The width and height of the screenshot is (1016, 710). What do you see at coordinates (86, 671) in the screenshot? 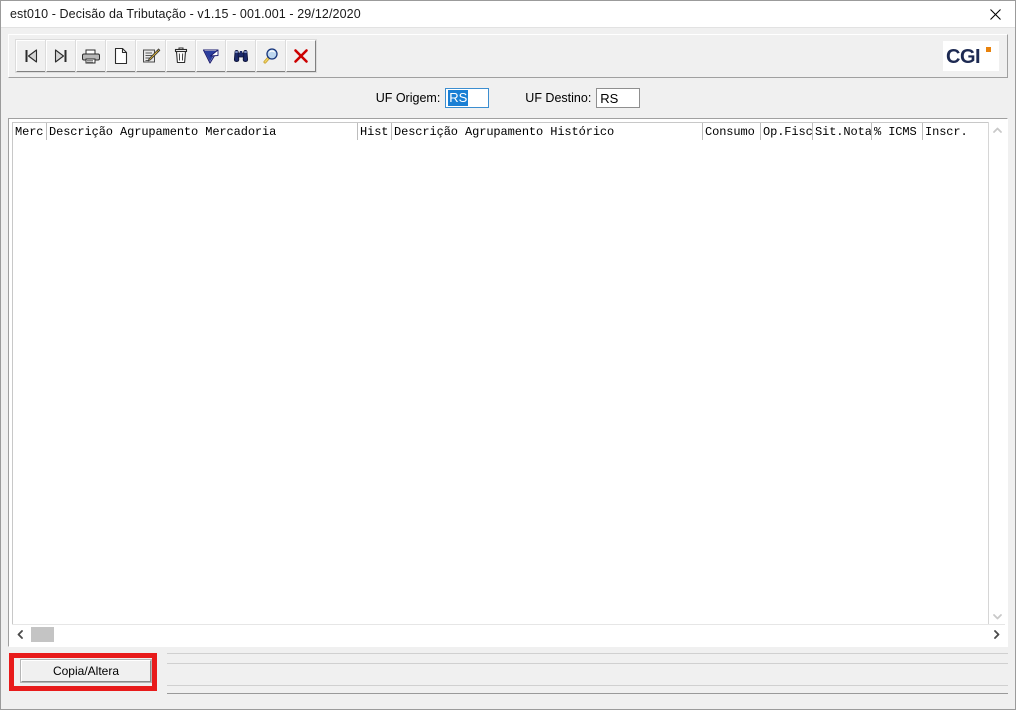
I see `copia-altera-button: Copia/Altera` at bounding box center [86, 671].